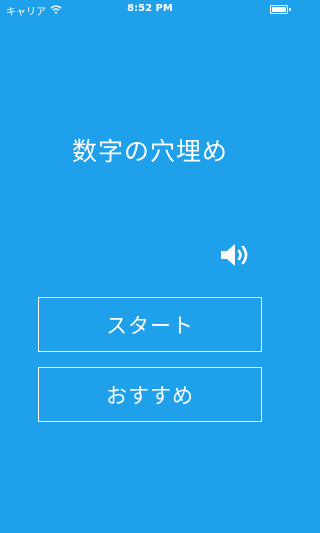 The width and height of the screenshot is (320, 533). Describe the element at coordinates (150, 394) in the screenshot. I see `recommend-button: おすすめ` at that location.